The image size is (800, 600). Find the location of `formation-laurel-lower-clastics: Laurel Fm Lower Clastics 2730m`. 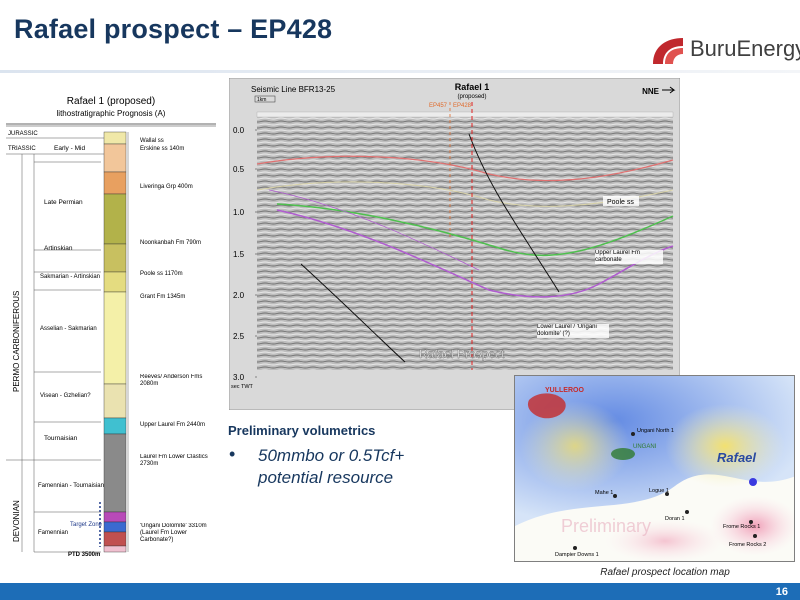

formation-laurel-lower-clastics: Laurel Fm Lower Clastics 2730m is located at coordinates (174, 460).